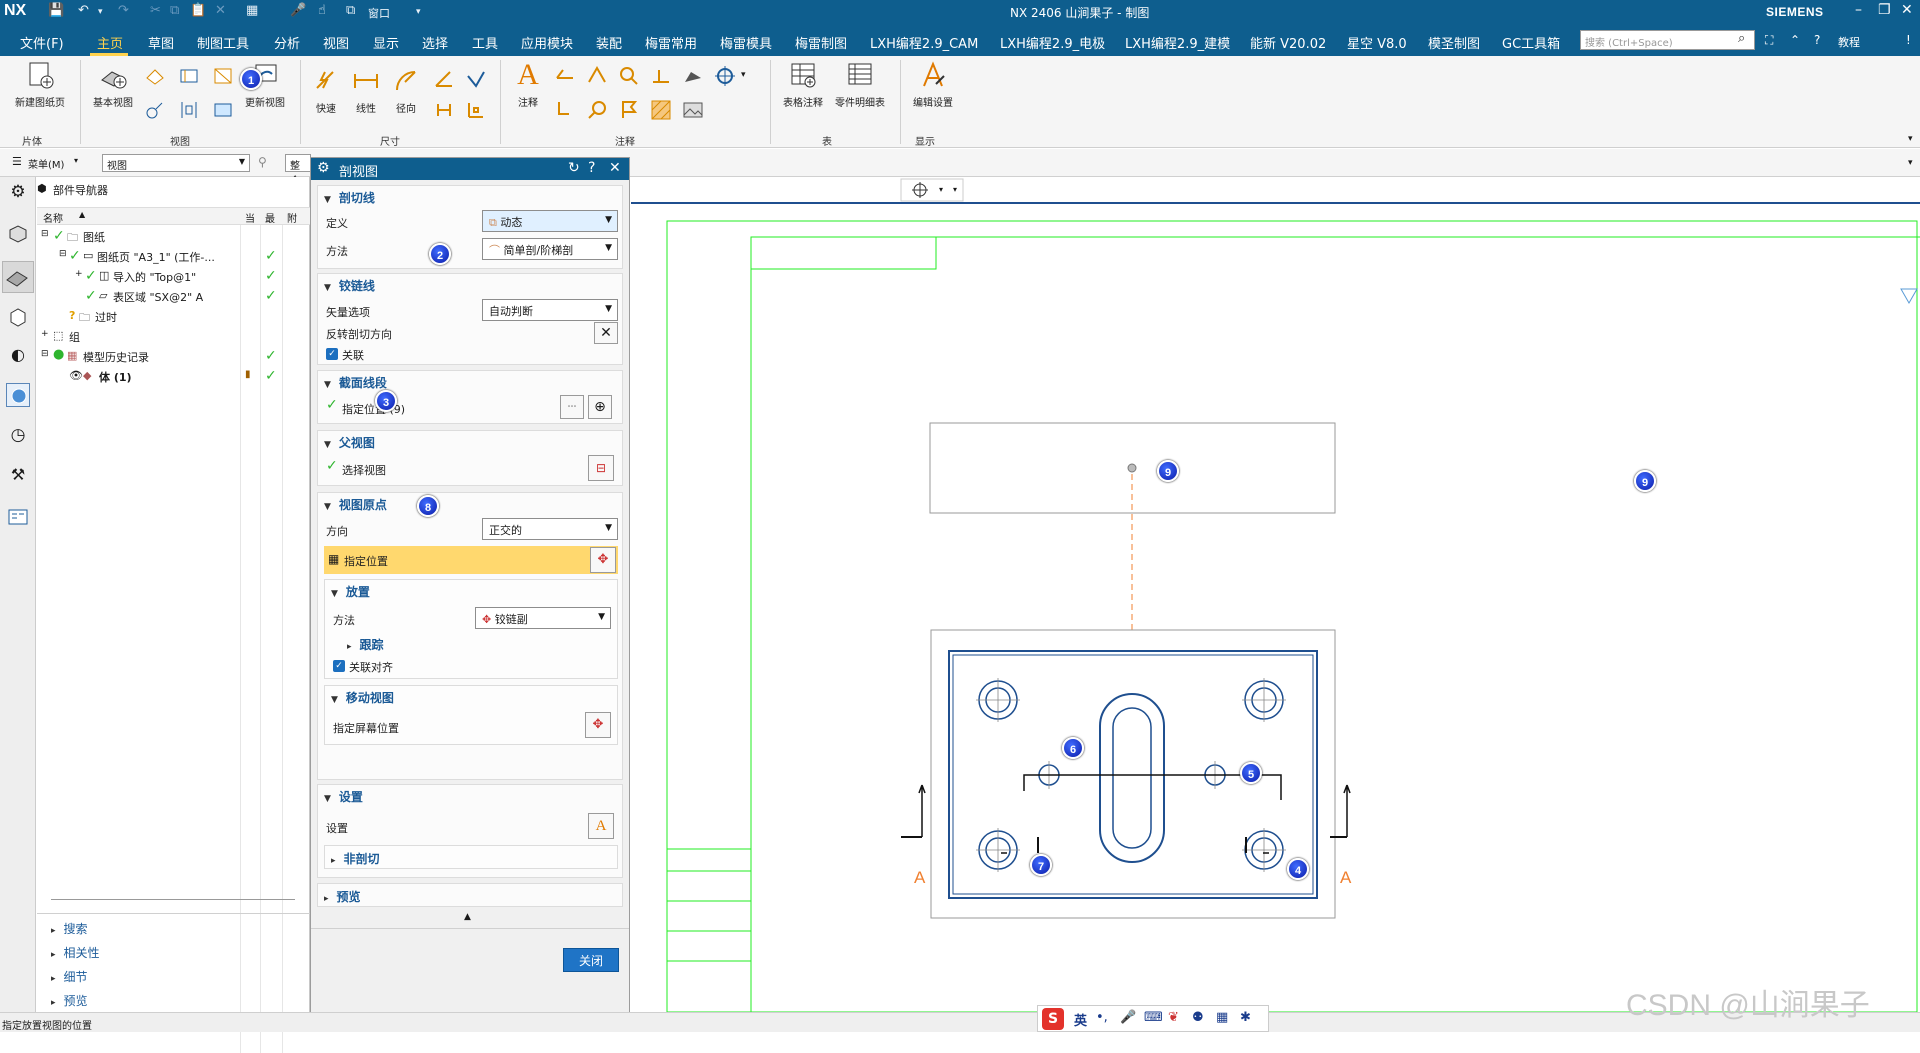  Describe the element at coordinates (75, 952) in the screenshot. I see `panel-dependencies: ▸ 相关性` at that location.